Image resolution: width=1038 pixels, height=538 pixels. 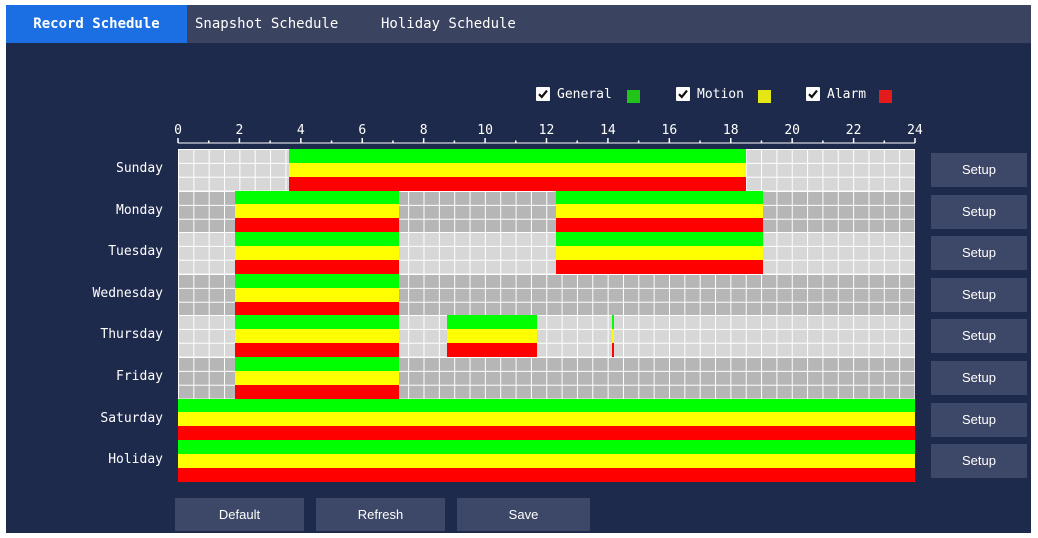 I want to click on tick-label: 20, so click(x=792, y=130).